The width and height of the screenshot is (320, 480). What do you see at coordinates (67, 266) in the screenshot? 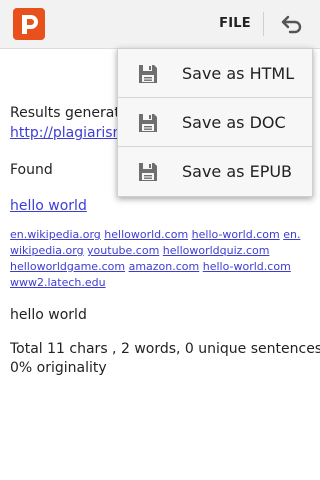
I see `source-link: helloworldgame.com` at bounding box center [67, 266].